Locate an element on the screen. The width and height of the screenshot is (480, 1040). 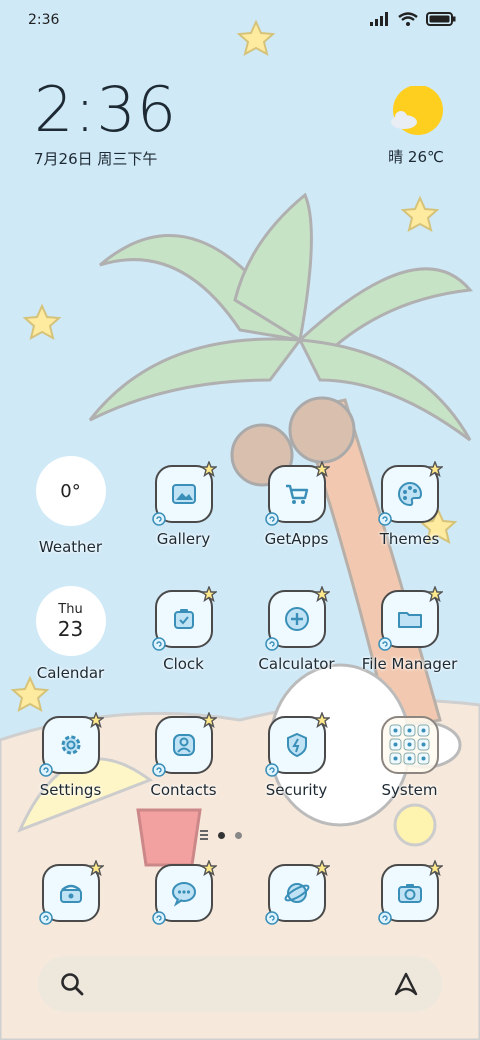
messages-tile is located at coordinates (184, 892).